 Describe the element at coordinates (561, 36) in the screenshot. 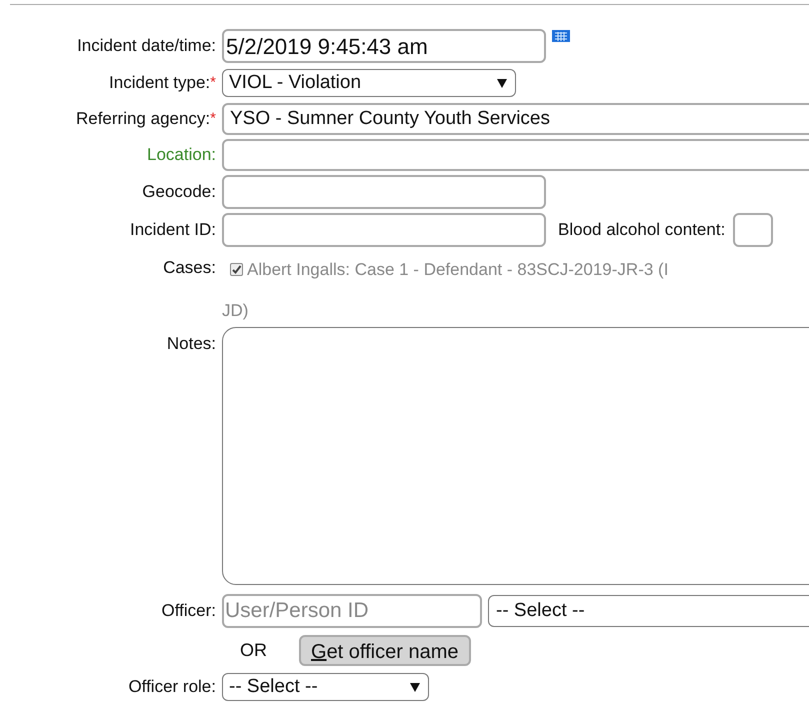

I see `calendar-icon` at that location.